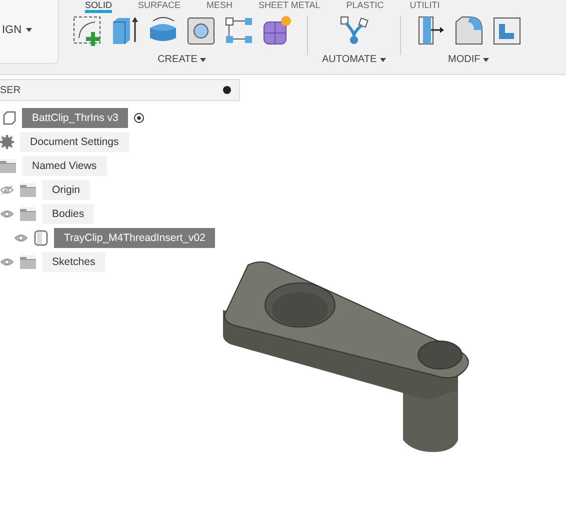  What do you see at coordinates (135, 238) in the screenshot?
I see `tree-item: TrayClip_M4ThreadInsert_v02` at bounding box center [135, 238].